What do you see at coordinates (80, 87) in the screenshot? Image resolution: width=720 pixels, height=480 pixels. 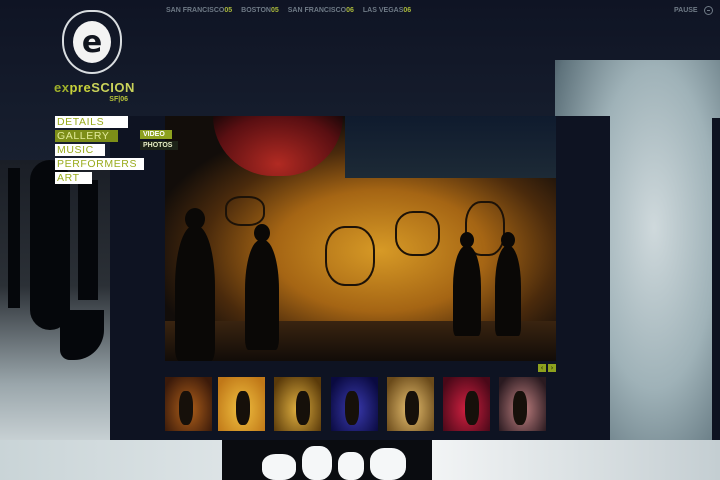 I see `logo-word-part2: pre` at bounding box center [80, 87].